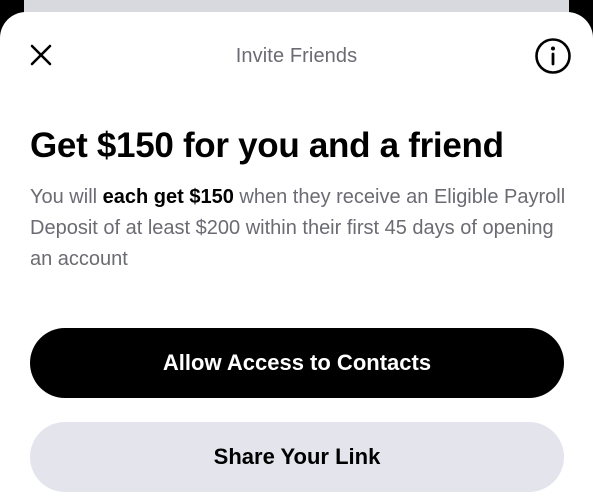 This screenshot has height=500, width=593. I want to click on info-icon, so click(553, 56).